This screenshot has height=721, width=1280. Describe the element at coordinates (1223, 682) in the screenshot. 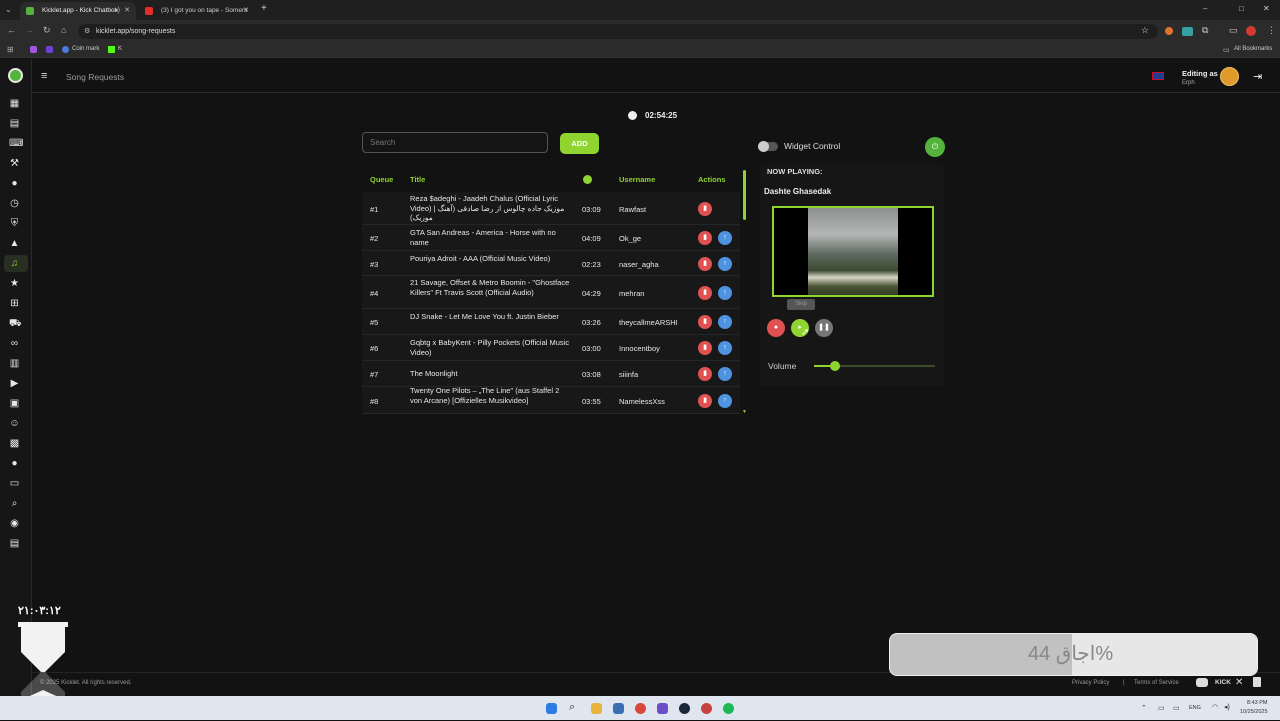

I see `kick-logo: KICK` at that location.